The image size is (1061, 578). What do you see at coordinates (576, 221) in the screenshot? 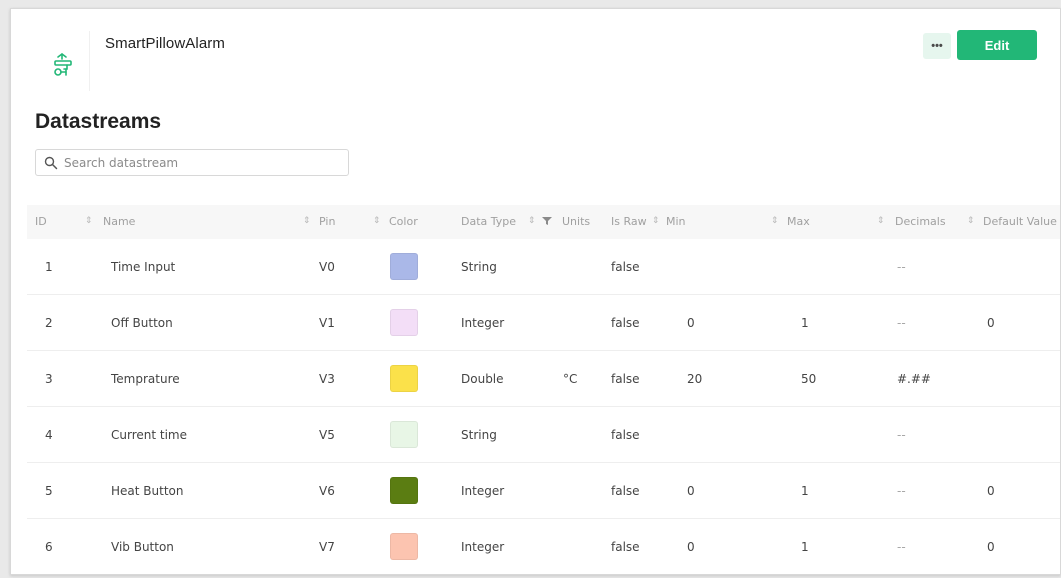
I see `column-header-units: Units` at bounding box center [576, 221].